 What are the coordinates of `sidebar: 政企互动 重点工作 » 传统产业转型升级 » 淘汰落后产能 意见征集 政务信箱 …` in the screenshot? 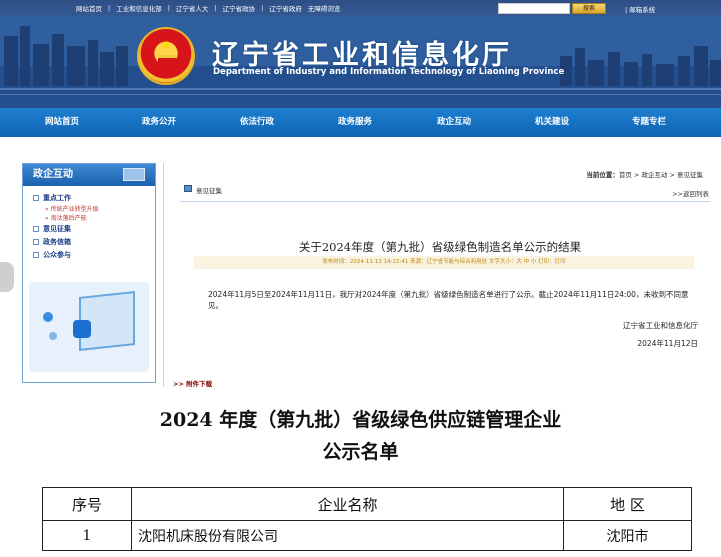 It's located at (89, 273).